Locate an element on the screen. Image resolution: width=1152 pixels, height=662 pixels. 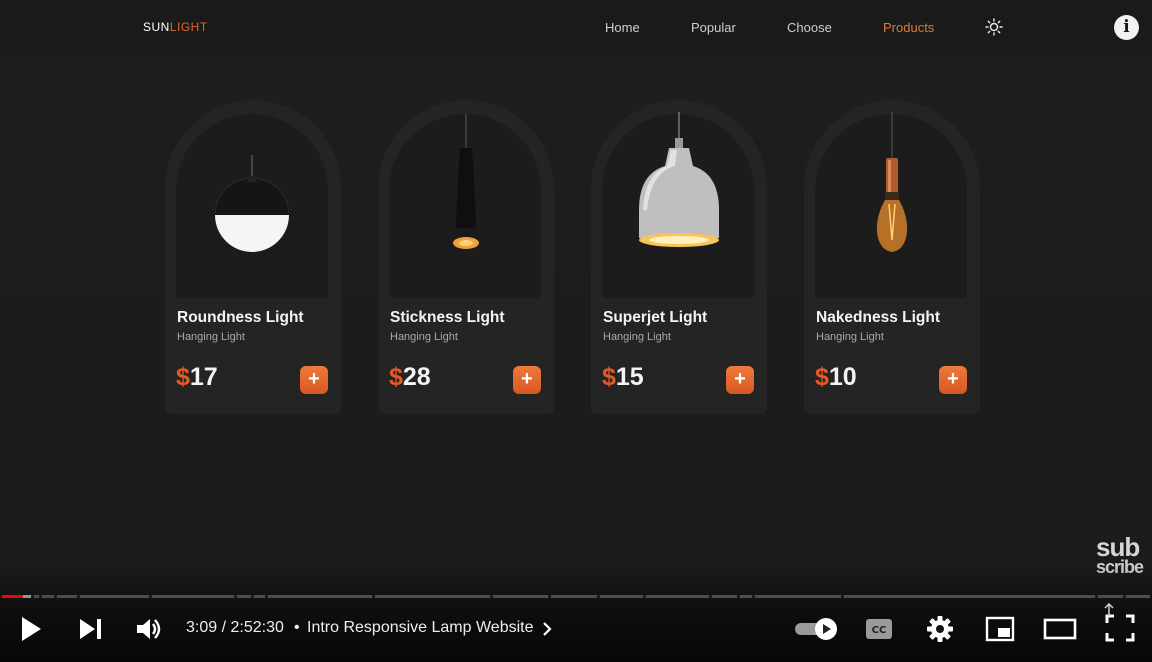
volume-icon is located at coordinates (149, 629).